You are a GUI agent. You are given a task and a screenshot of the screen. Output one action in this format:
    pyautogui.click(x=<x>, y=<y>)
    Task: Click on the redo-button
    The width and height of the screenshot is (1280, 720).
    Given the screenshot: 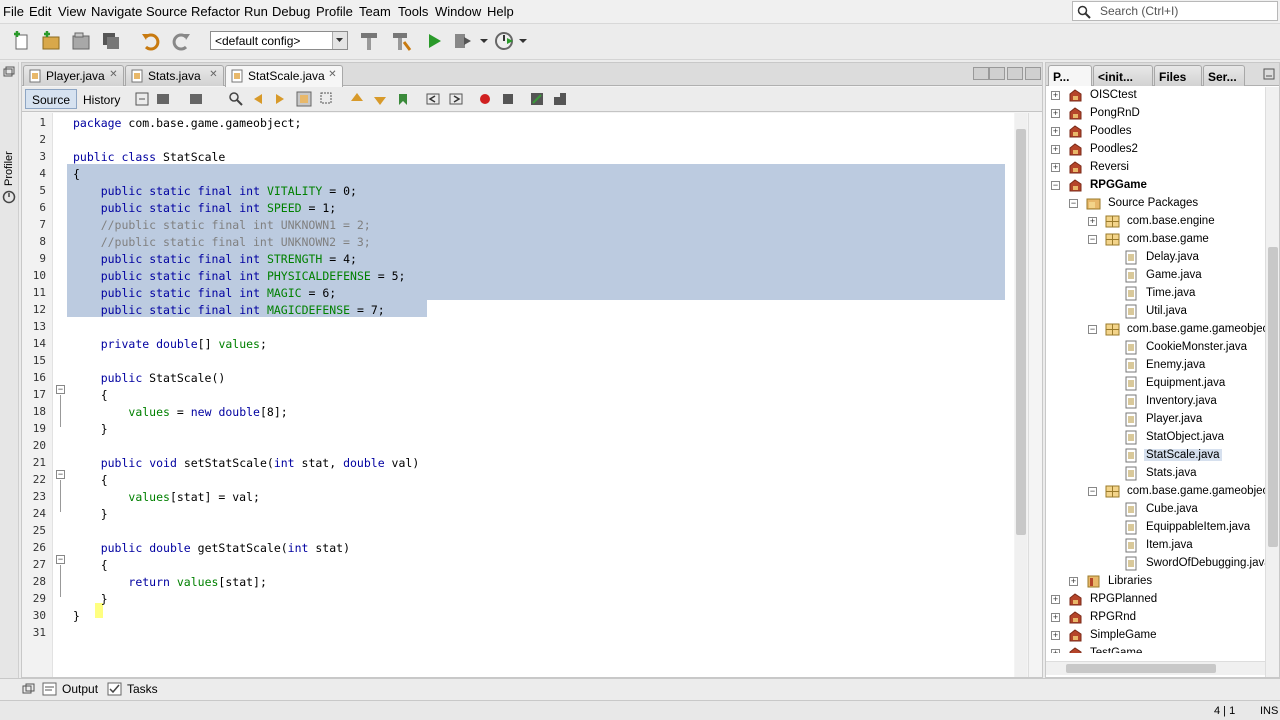 What is the action you would take?
    pyautogui.click(x=181, y=41)
    